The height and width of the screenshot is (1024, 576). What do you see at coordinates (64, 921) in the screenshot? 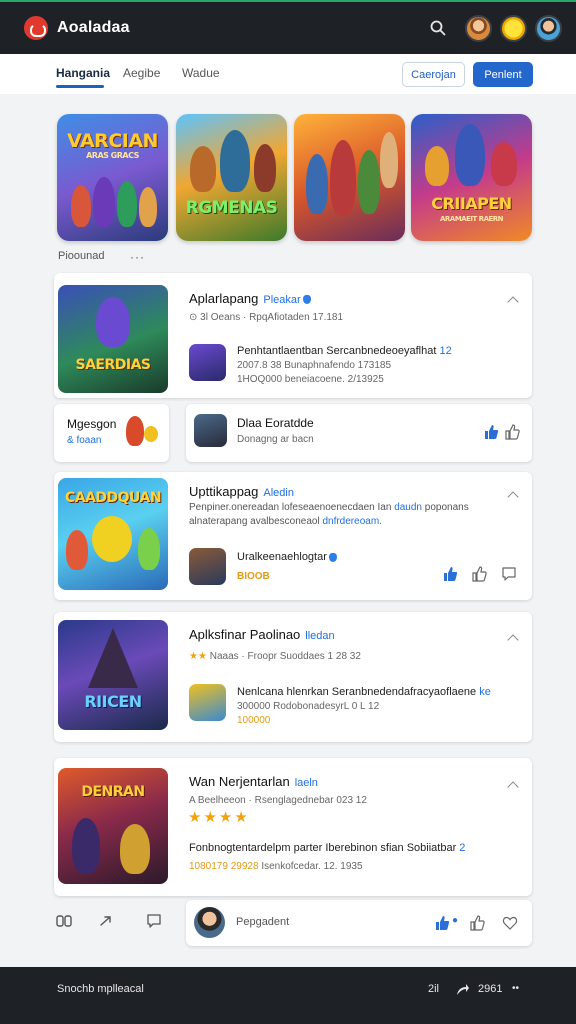
I see `view-icon` at bounding box center [64, 921].